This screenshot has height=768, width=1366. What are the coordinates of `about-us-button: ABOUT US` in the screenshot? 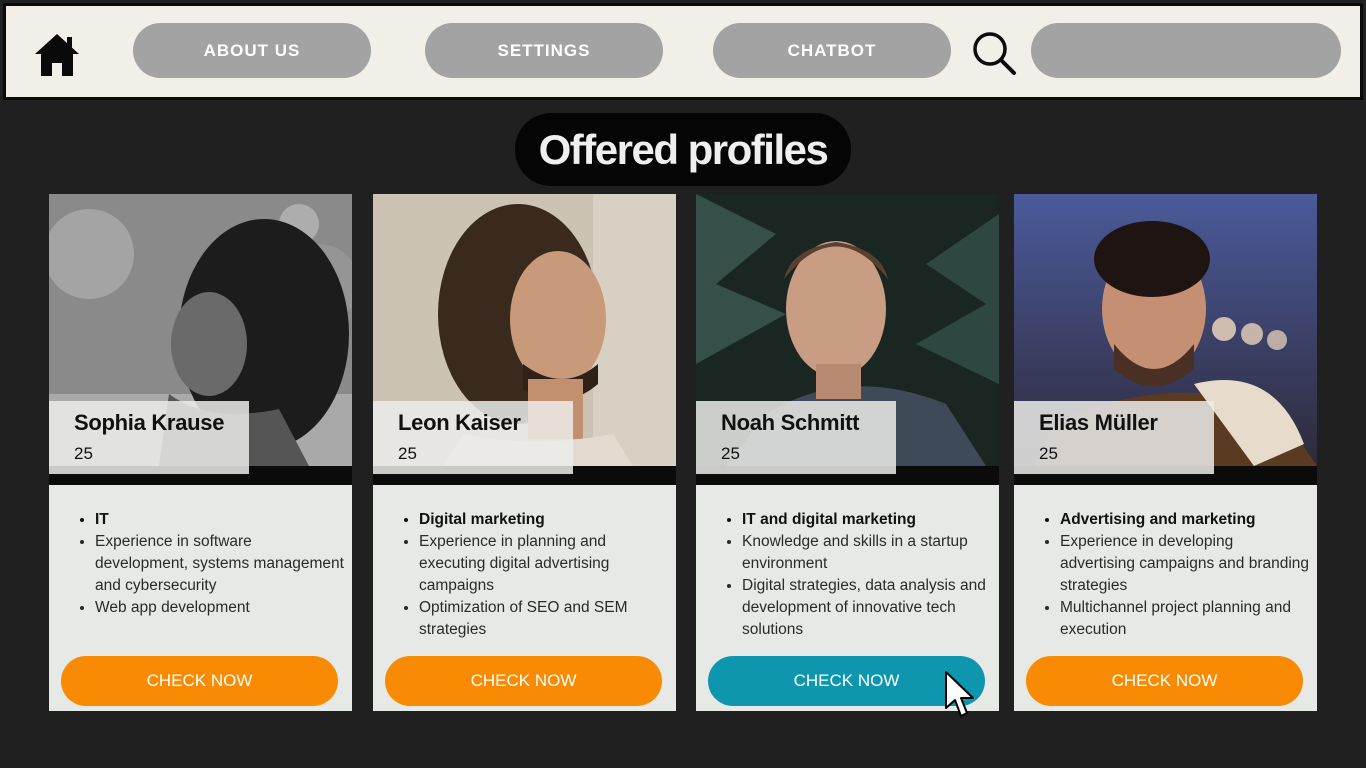 It's located at (252, 50).